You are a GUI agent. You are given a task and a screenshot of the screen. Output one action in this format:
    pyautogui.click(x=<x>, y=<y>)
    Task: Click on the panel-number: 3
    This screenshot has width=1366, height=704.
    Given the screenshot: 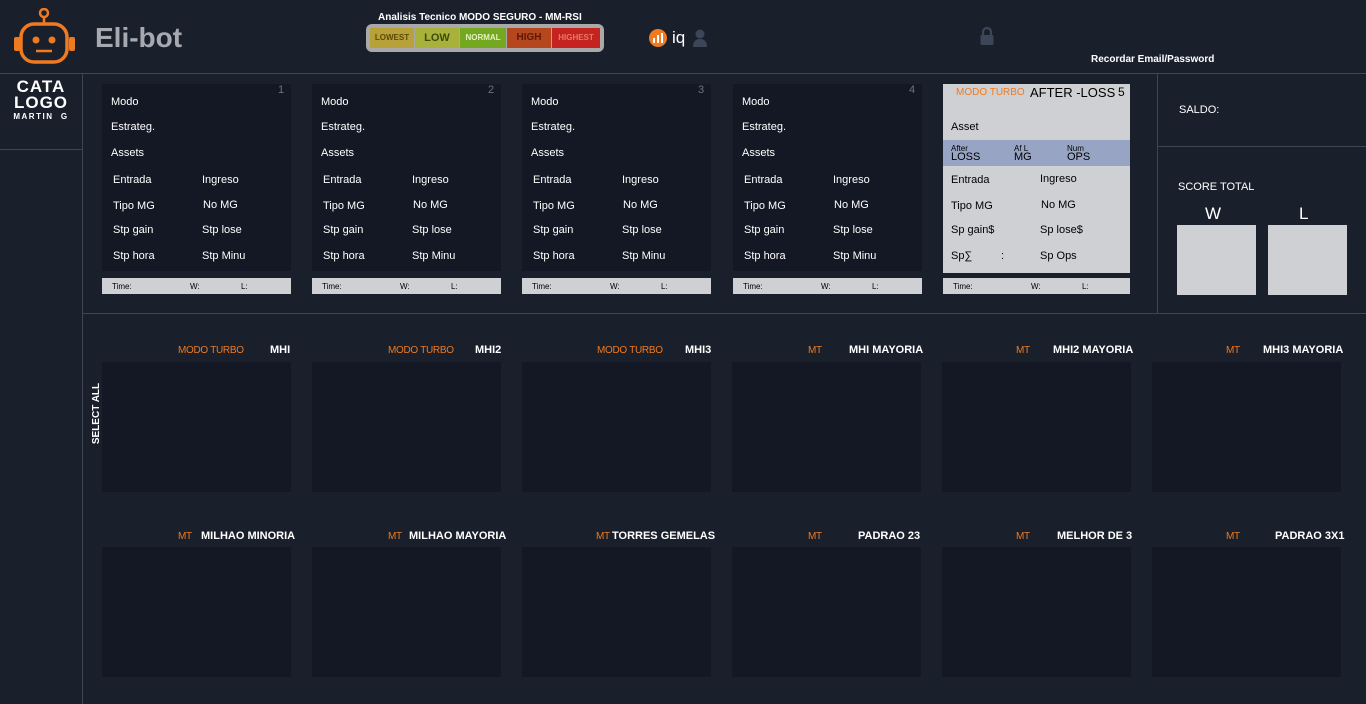 What is the action you would take?
    pyautogui.click(x=701, y=90)
    